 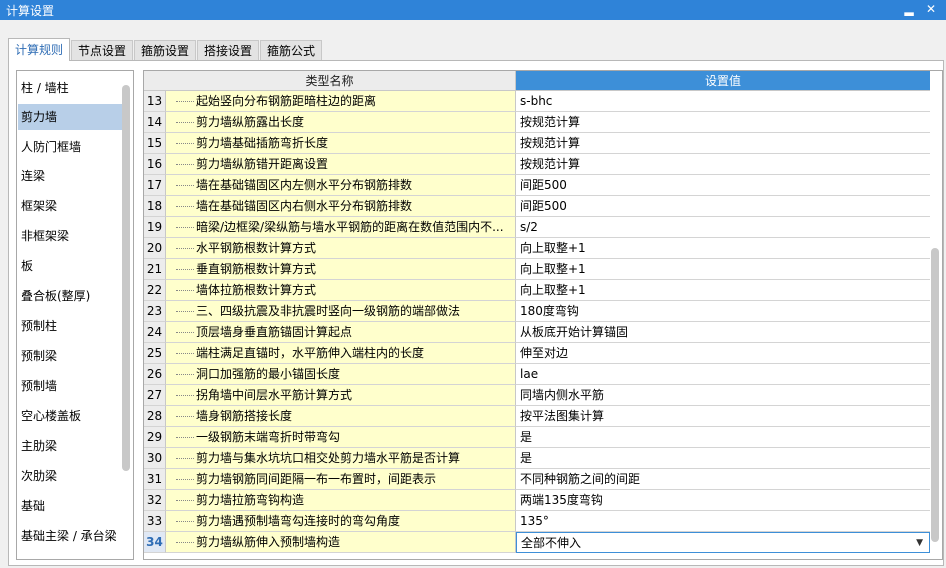 What do you see at coordinates (328, 458) in the screenshot?
I see `setting-name-text: 剪力墙与集水坑坑口相交处剪力墙水平筋是否计算` at bounding box center [328, 458].